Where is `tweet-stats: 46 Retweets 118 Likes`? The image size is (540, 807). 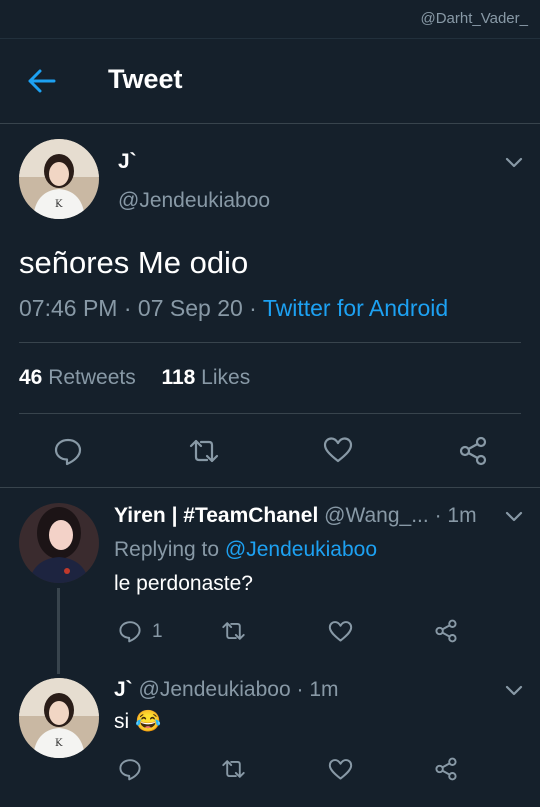 tweet-stats: 46 Retweets 118 Likes is located at coordinates (134, 378).